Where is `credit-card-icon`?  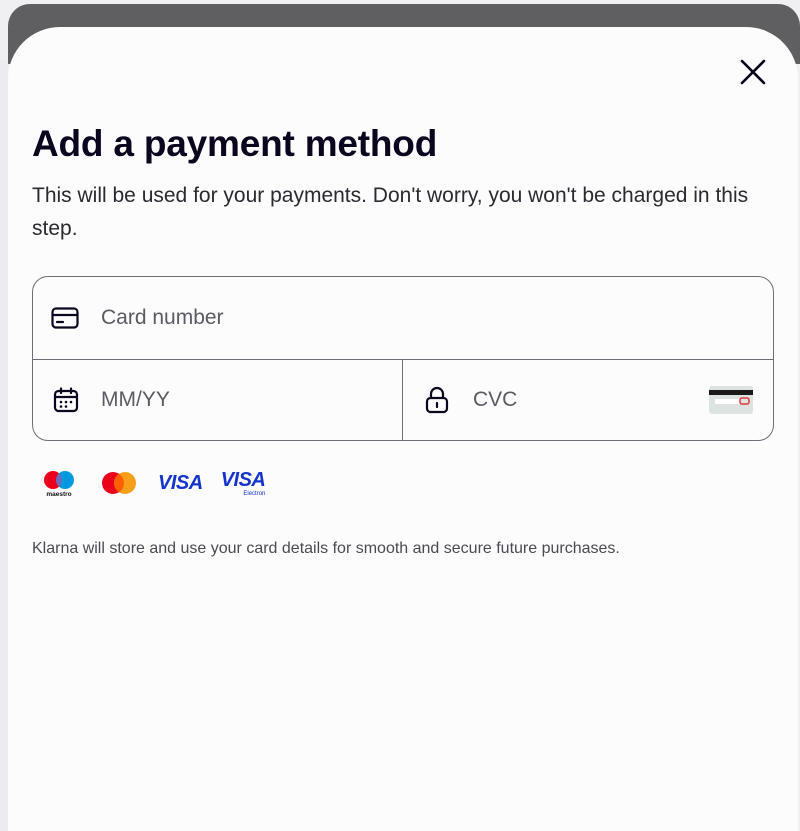
credit-card-icon is located at coordinates (65, 318).